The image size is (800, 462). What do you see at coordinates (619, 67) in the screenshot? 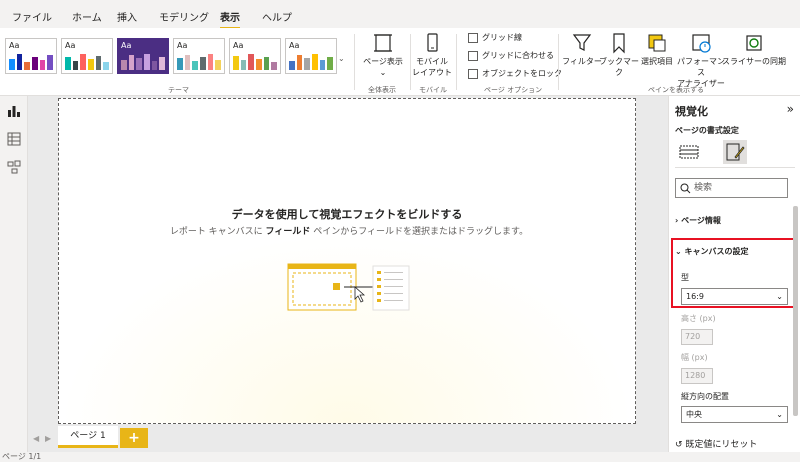
I see `bookmark-label: ブックマーク` at bounding box center [619, 67].